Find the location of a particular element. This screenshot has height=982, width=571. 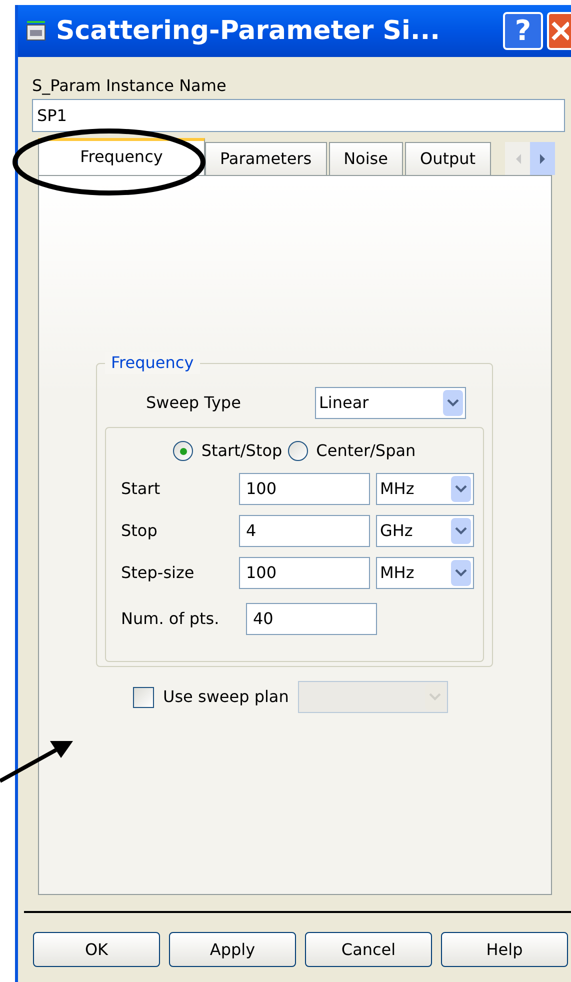

help-button: ? is located at coordinates (523, 31).